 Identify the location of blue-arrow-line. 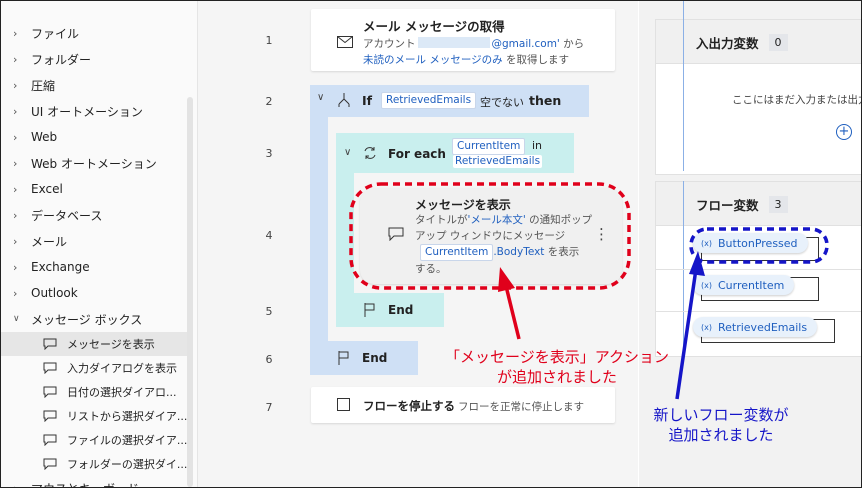
(686, 334).